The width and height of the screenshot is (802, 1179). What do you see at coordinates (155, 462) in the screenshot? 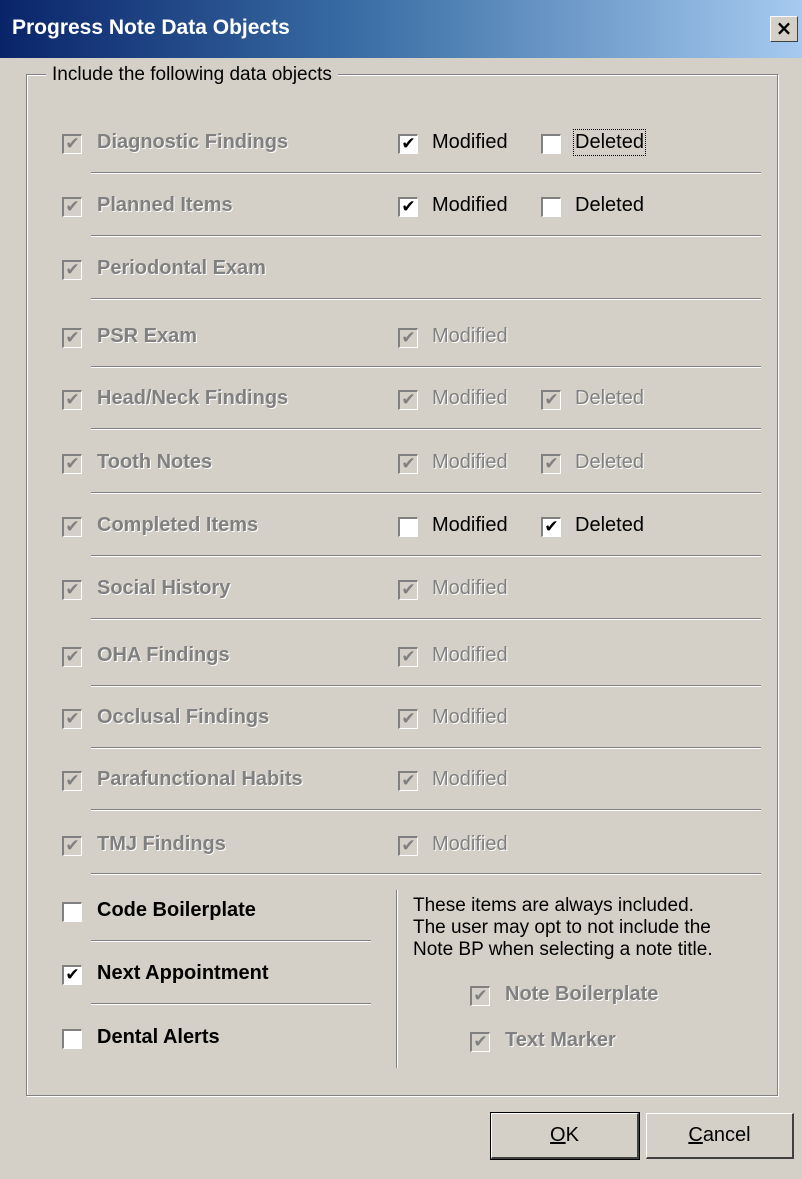
I see `tooth-notes-label: Tooth Notes` at bounding box center [155, 462].